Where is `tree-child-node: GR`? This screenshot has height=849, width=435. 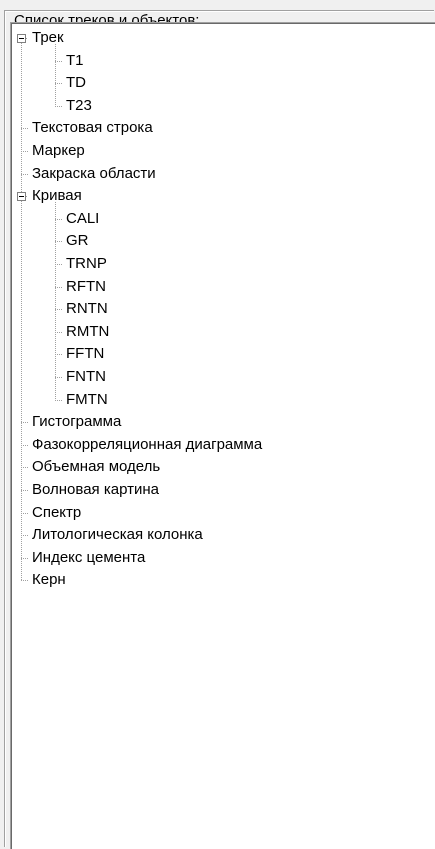 tree-child-node: GR is located at coordinates (77, 241).